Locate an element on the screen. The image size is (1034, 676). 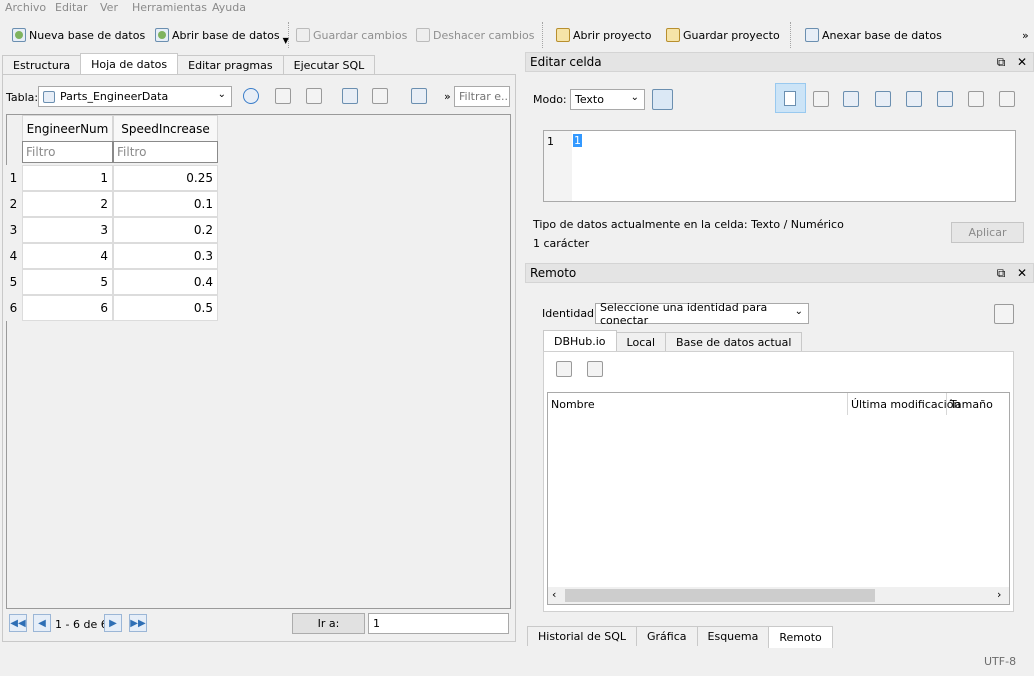
table-cell: 1 is located at coordinates (67, 178).